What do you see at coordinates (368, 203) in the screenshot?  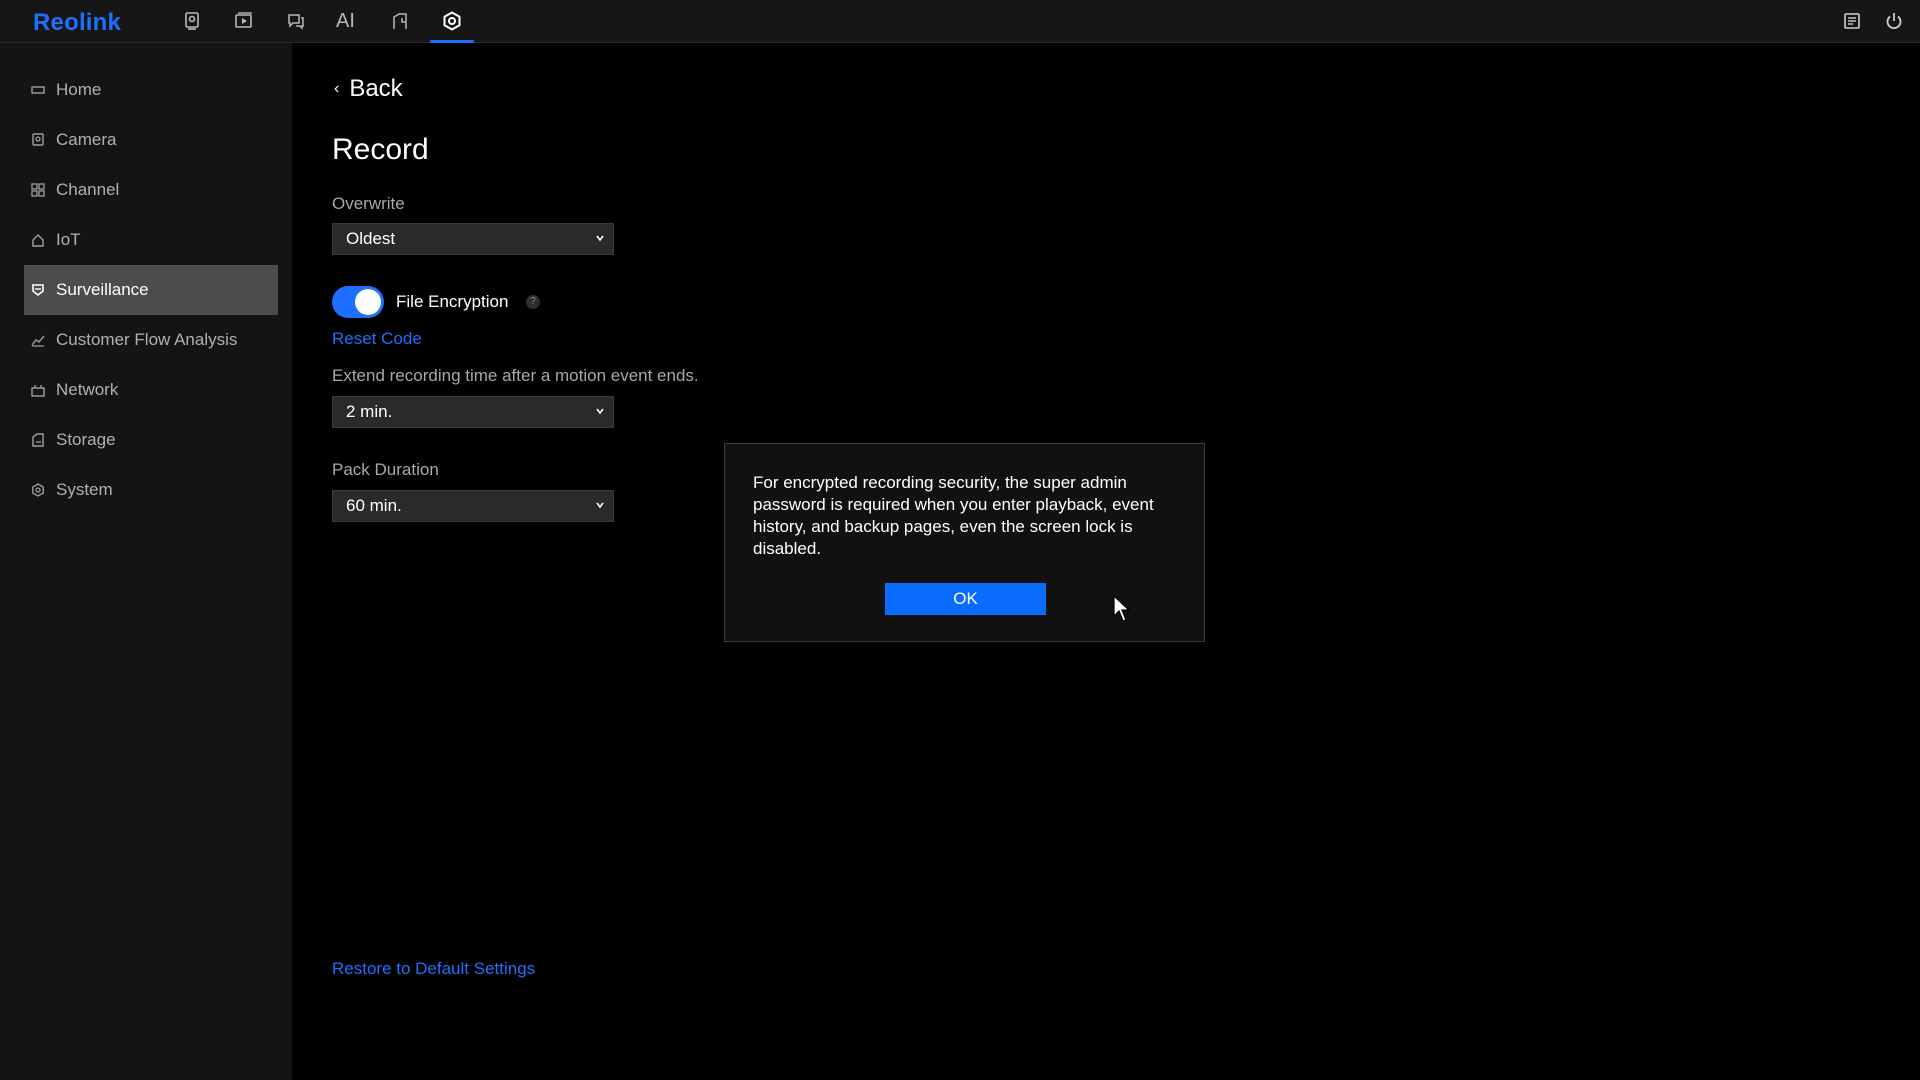 I see `overwrite-label: Overwrite` at bounding box center [368, 203].